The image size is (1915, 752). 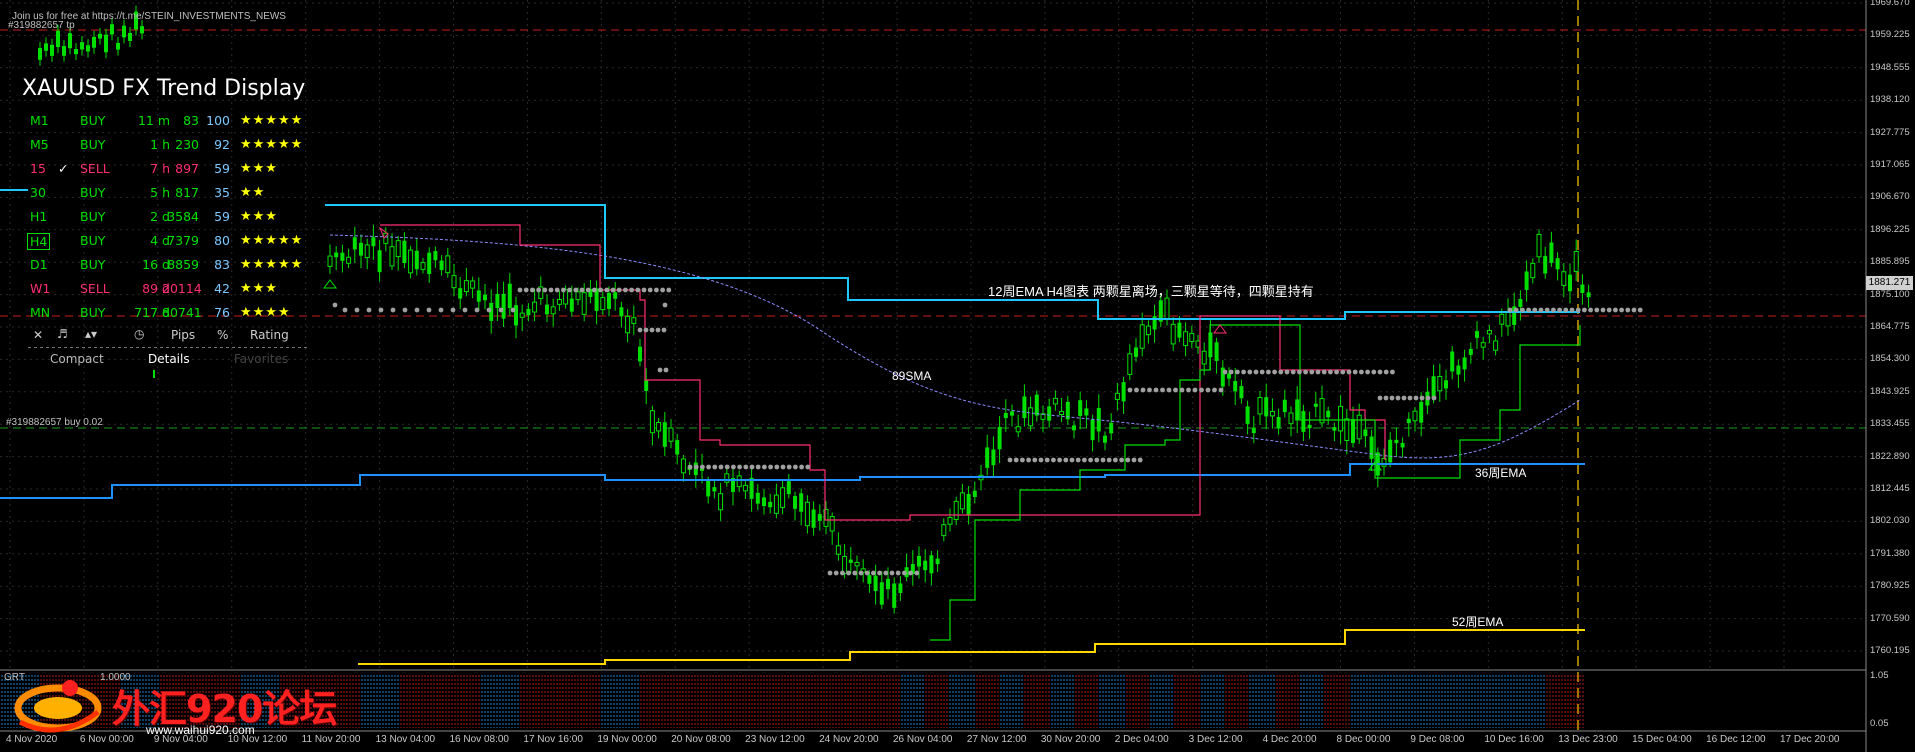 What do you see at coordinates (479, 739) in the screenshot?
I see `time-tick-label: 16 Nov 08:00` at bounding box center [479, 739].